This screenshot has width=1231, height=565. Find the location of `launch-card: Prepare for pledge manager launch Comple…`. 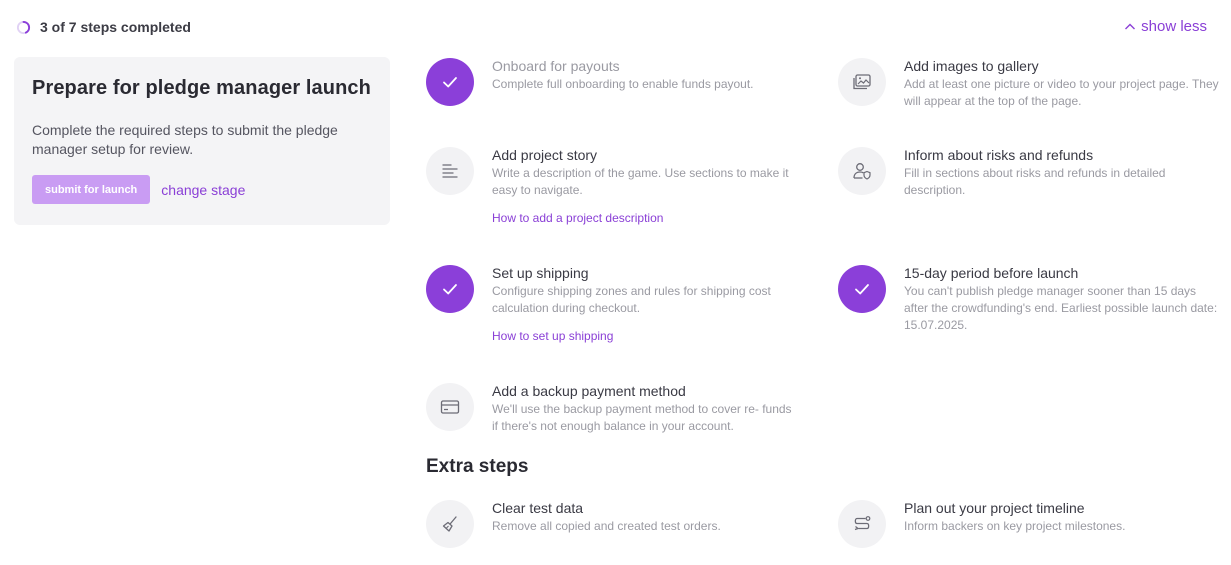

launch-card: Prepare for pledge manager launch Comple… is located at coordinates (202, 141).